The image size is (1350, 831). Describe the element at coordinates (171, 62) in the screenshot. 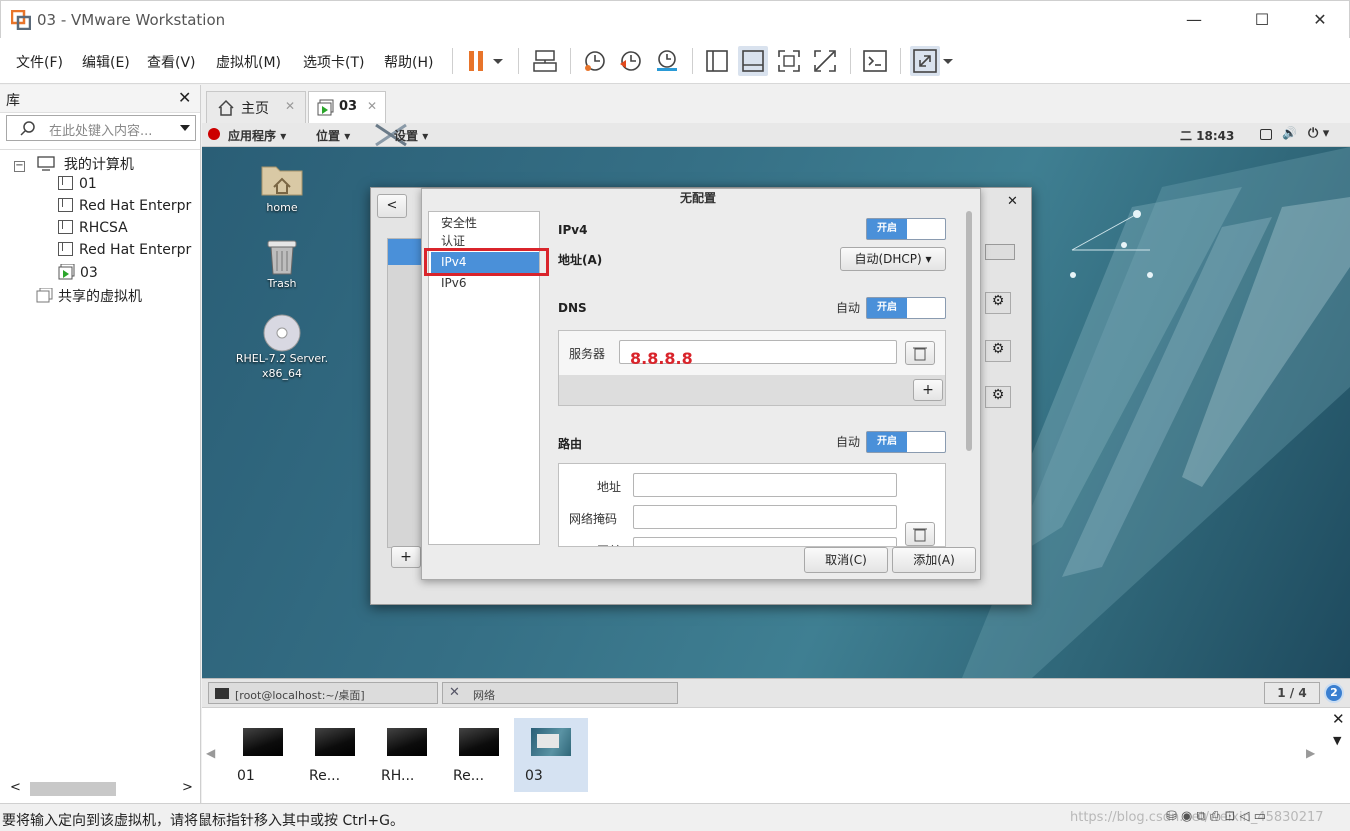

I see `menu-view: 查看(V)` at that location.